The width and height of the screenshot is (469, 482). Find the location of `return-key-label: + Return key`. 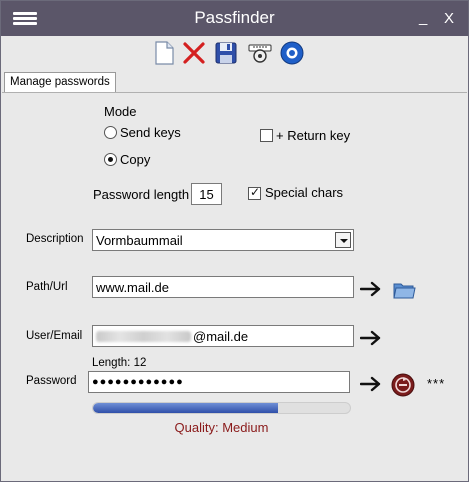

return-key-label: + Return key is located at coordinates (313, 135).